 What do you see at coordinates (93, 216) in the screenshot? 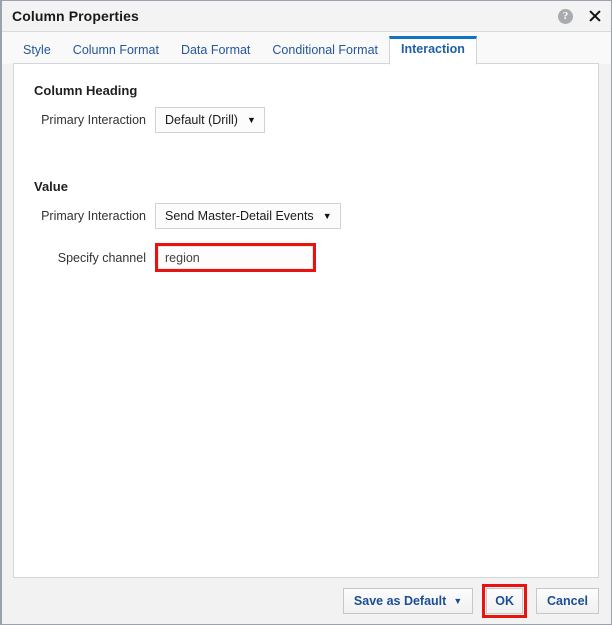
I see `label-value-primary-interaction: Primary Interaction` at bounding box center [93, 216].